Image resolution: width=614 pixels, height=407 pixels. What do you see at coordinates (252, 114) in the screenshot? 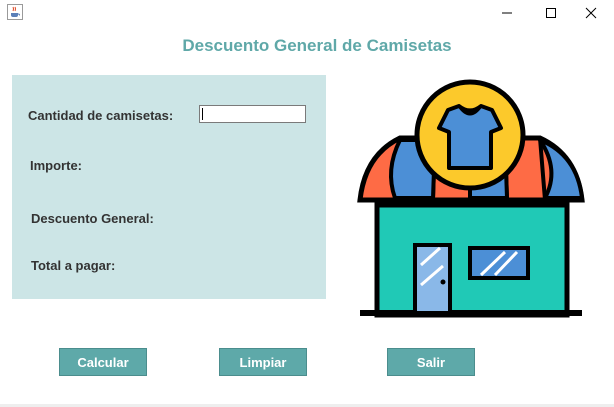
I see `cantidad-input` at bounding box center [252, 114].